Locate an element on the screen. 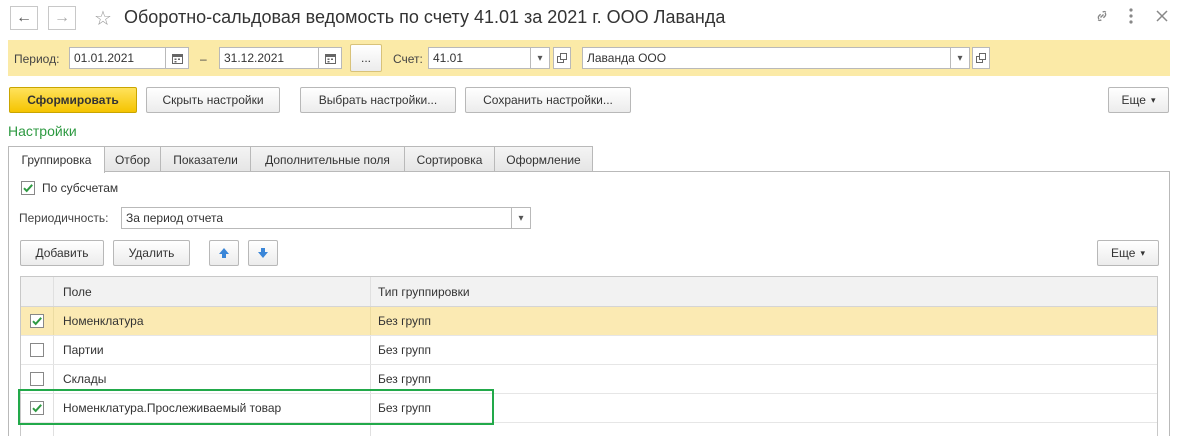  tab-label: Оформление is located at coordinates (543, 159).